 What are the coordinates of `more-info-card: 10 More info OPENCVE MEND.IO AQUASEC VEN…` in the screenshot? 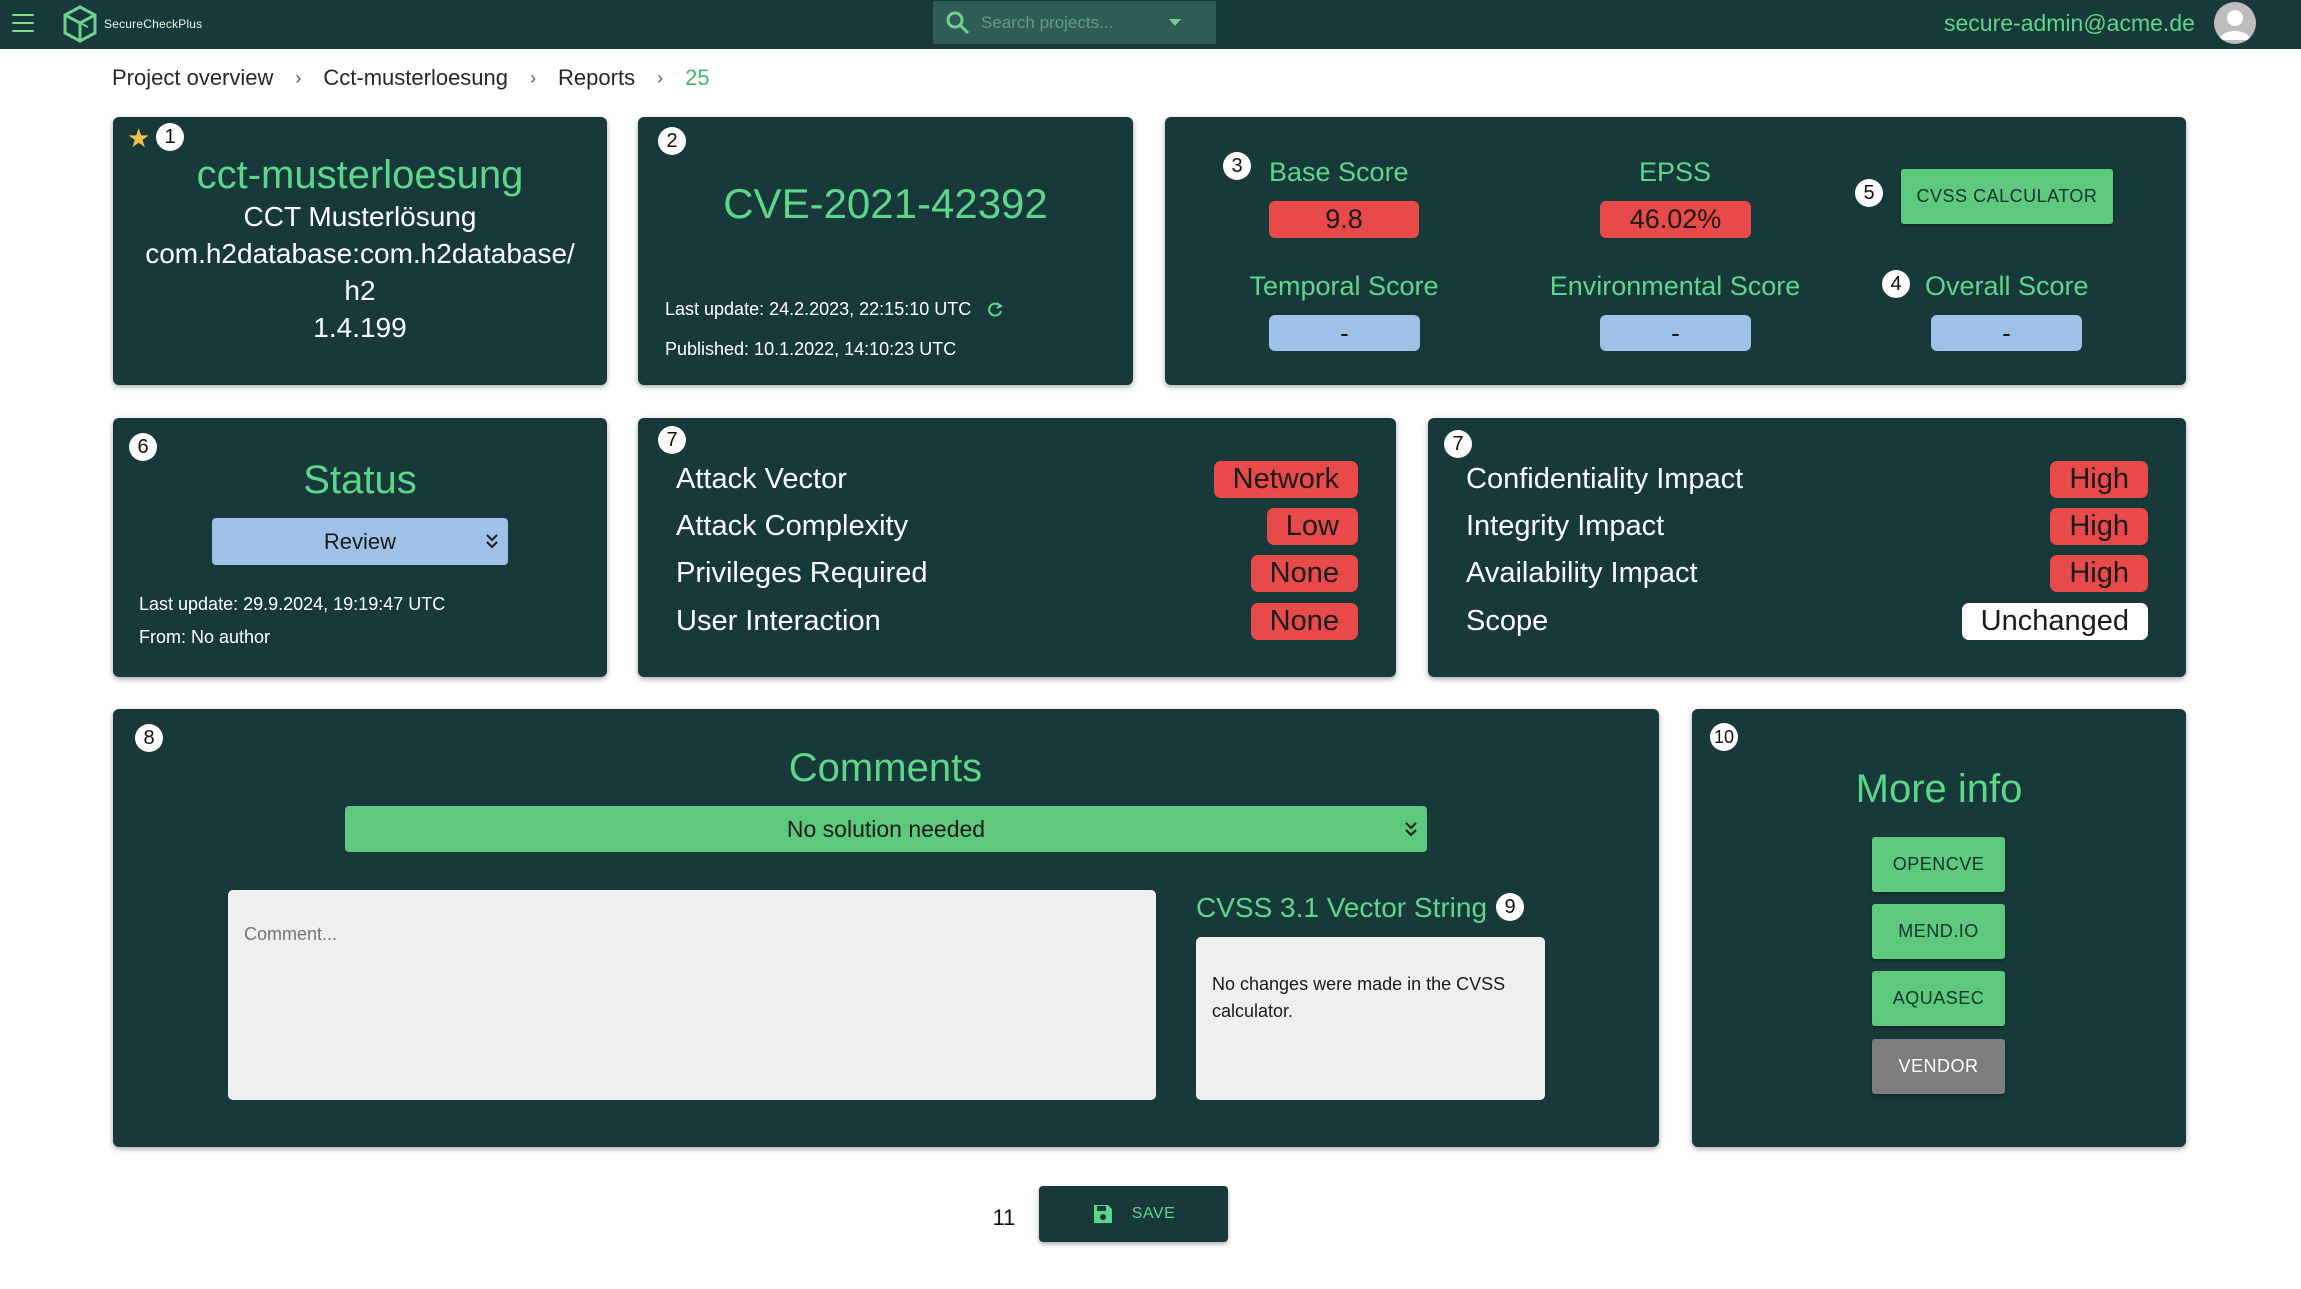 It's located at (1939, 928).